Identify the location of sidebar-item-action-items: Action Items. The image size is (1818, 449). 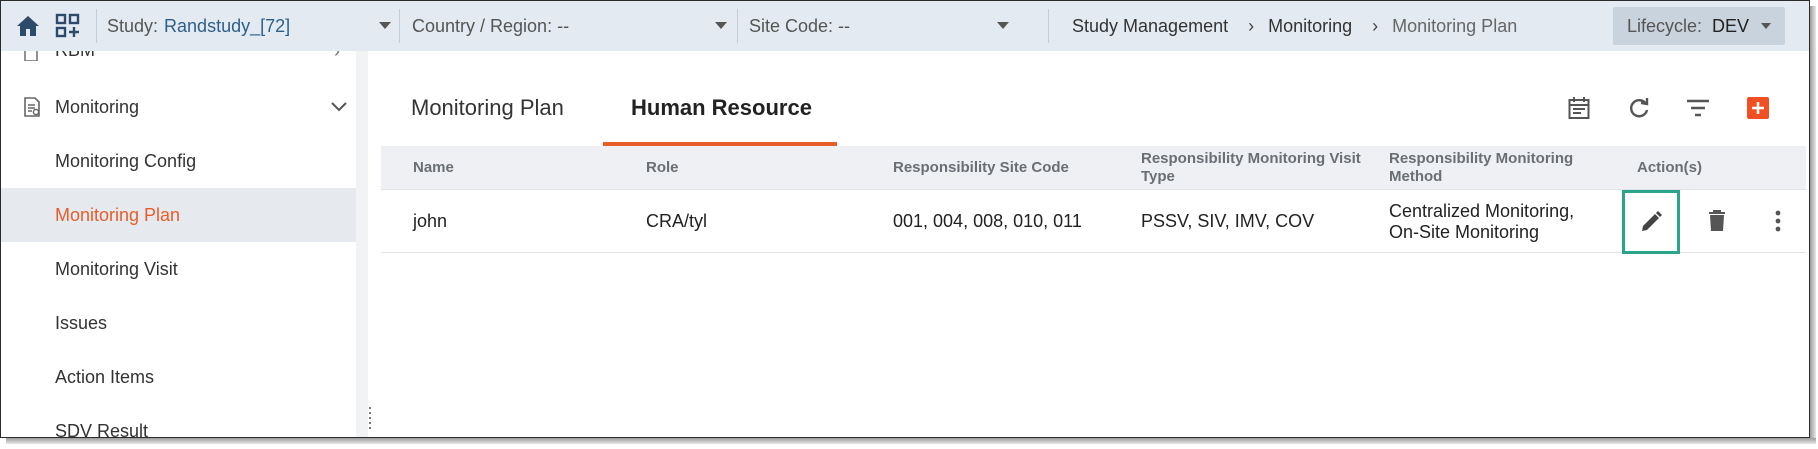
(178, 377).